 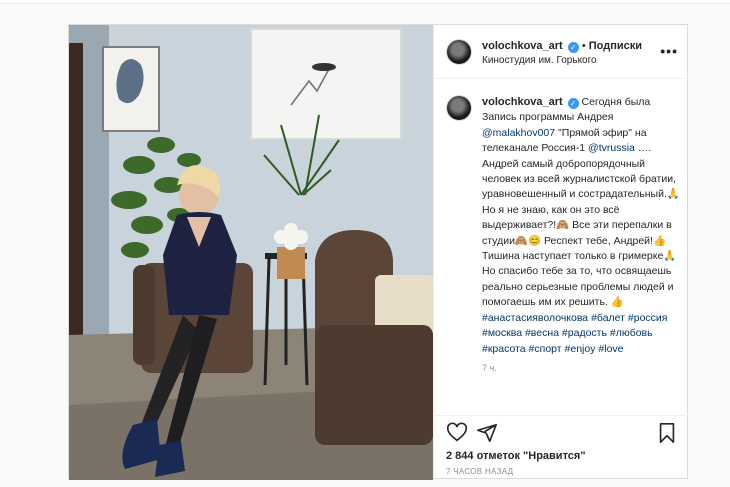 What do you see at coordinates (545, 349) in the screenshot?
I see `hashtag-link: #спорт` at bounding box center [545, 349].